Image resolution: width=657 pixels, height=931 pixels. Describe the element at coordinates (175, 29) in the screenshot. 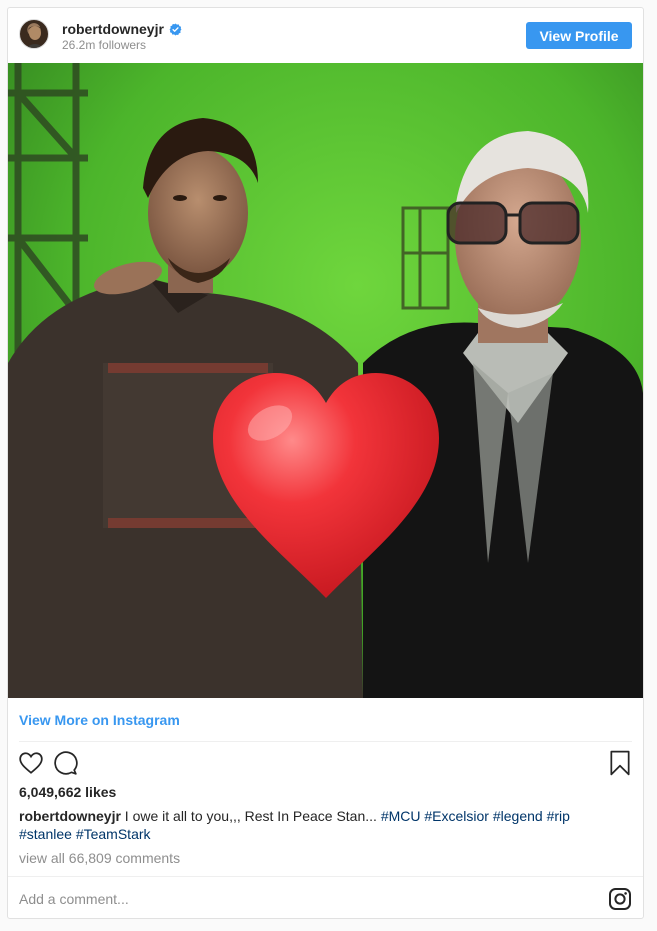

I see `verified-badge-icon` at that location.